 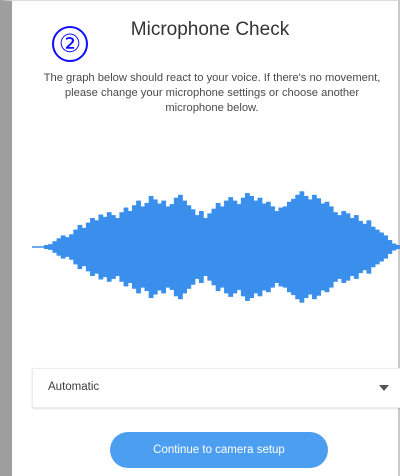 I want to click on dialog-title: Microphone Check, so click(x=210, y=29).